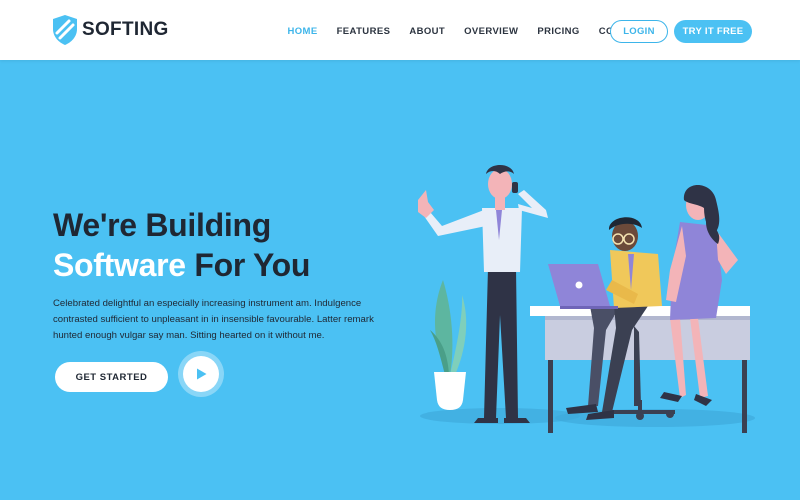  I want to click on woman-illustration, so click(699, 295).